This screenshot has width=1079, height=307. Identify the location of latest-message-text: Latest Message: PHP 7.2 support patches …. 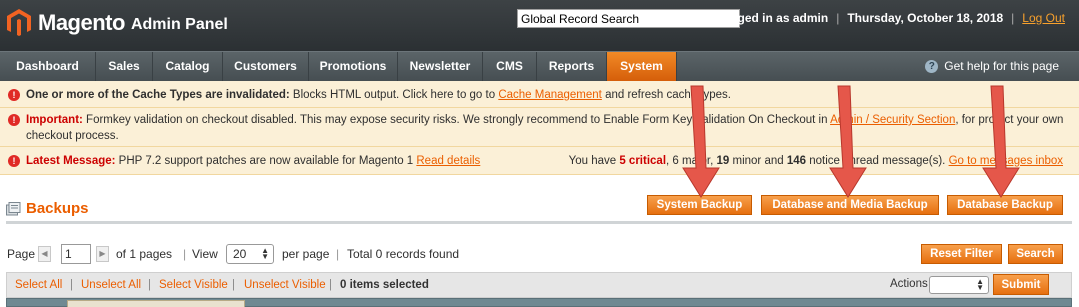
(253, 161).